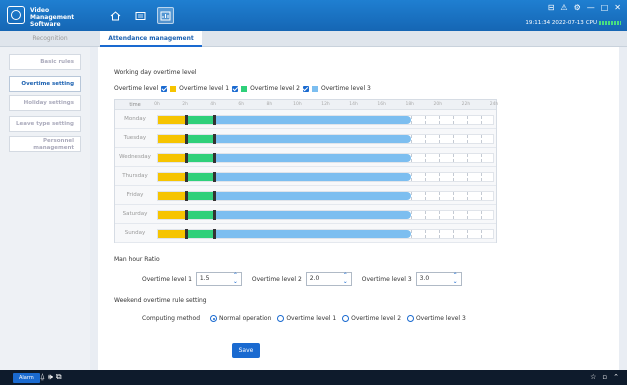 This screenshot has height=385, width=627. Describe the element at coordinates (424, 278) in the screenshot. I see `ratio-level3-value: 3.0` at that location.